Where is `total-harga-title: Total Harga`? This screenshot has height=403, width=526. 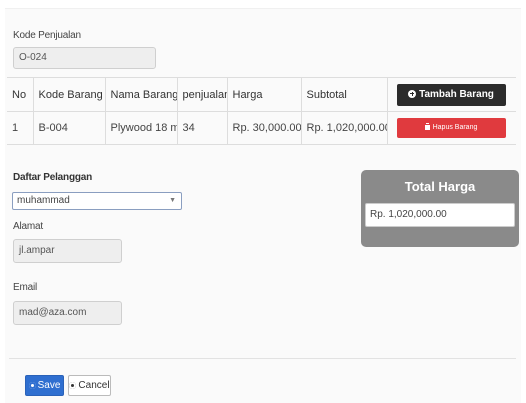
total-harga-title: Total Harga is located at coordinates (440, 186).